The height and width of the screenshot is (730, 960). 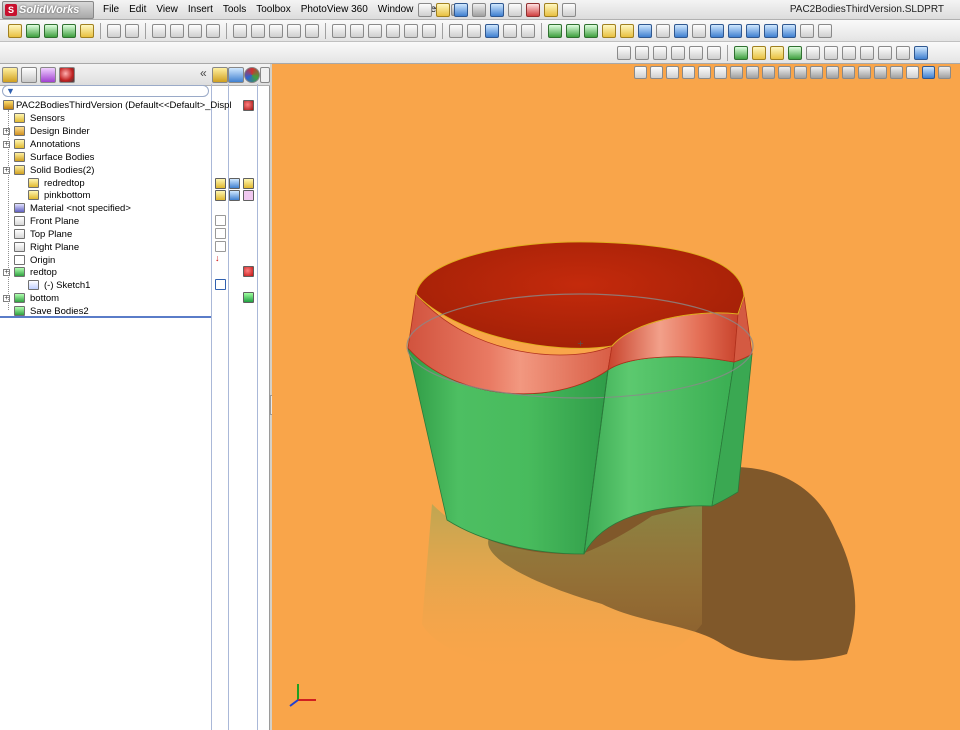 What do you see at coordinates (111, 10) in the screenshot?
I see `menu-file: File` at bounding box center [111, 10].